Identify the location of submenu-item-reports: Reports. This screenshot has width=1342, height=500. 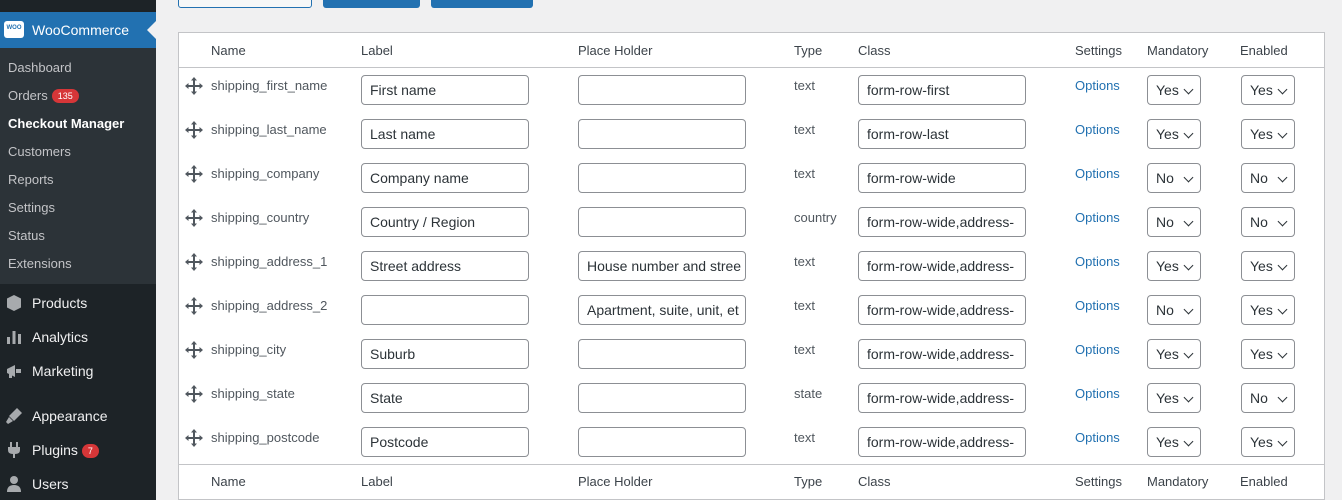
(31, 179).